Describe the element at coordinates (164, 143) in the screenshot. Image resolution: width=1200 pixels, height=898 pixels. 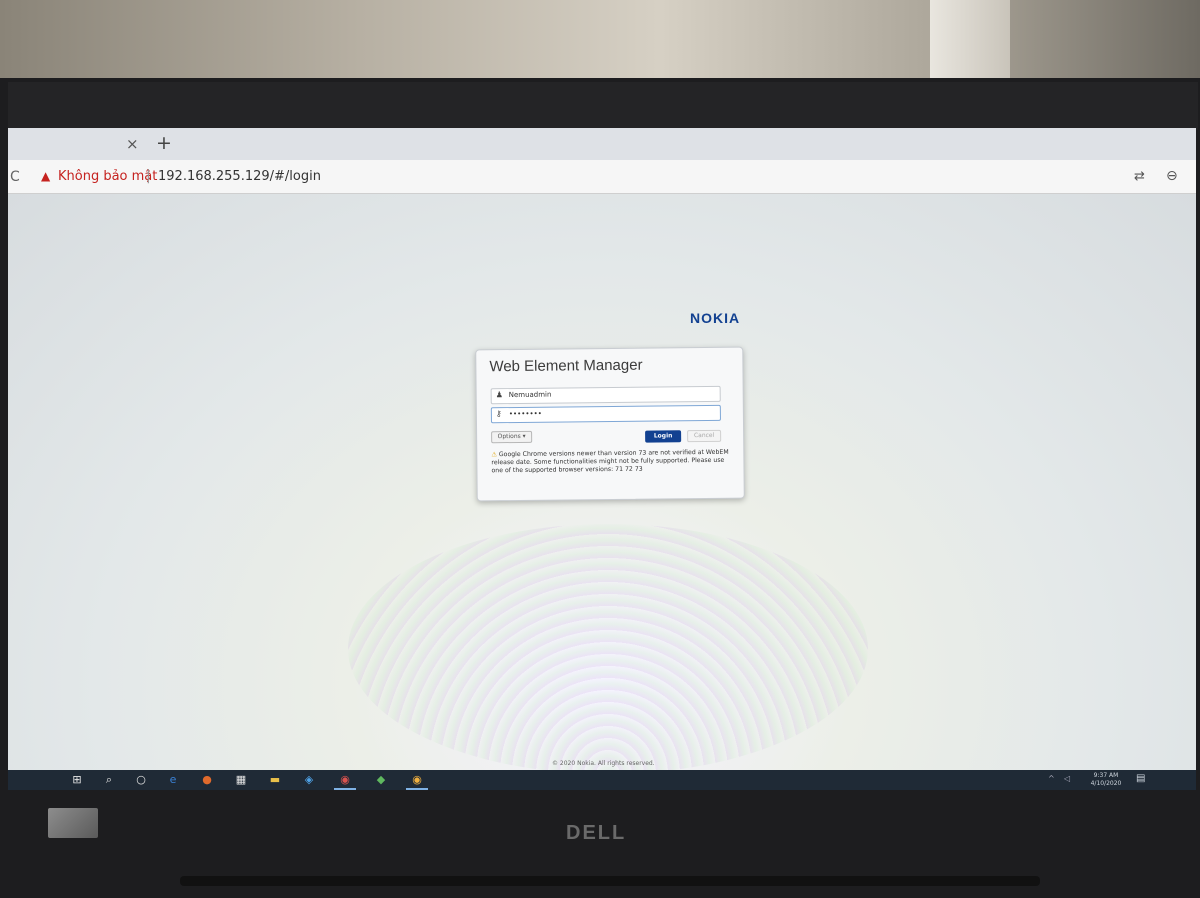
I see `new-tab-icon: +` at that location.